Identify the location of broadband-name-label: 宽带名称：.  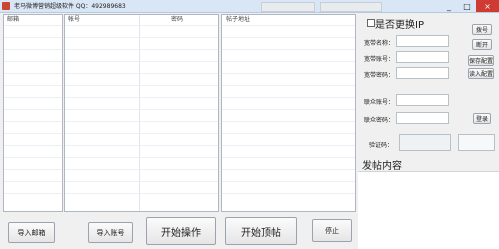
(379, 43).